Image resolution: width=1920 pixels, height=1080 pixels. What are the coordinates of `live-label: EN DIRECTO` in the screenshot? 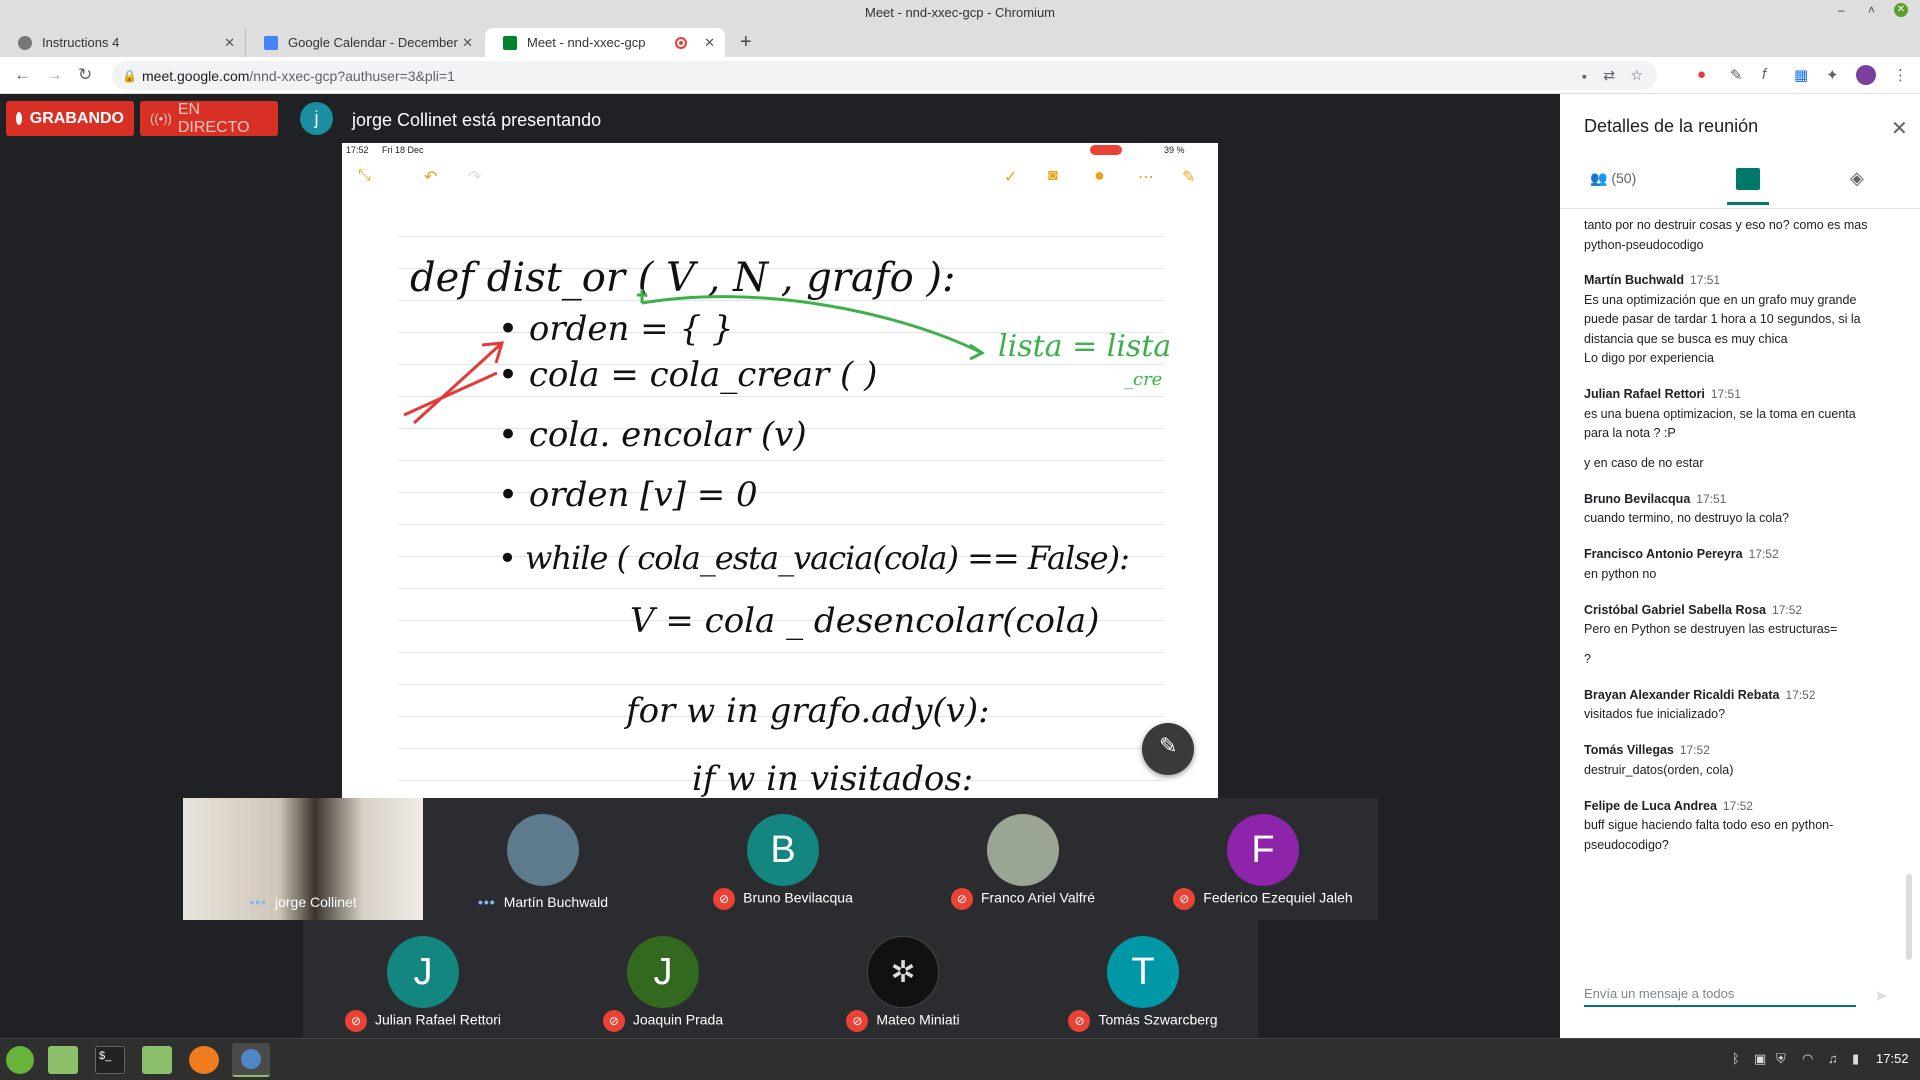 It's located at (213, 118).